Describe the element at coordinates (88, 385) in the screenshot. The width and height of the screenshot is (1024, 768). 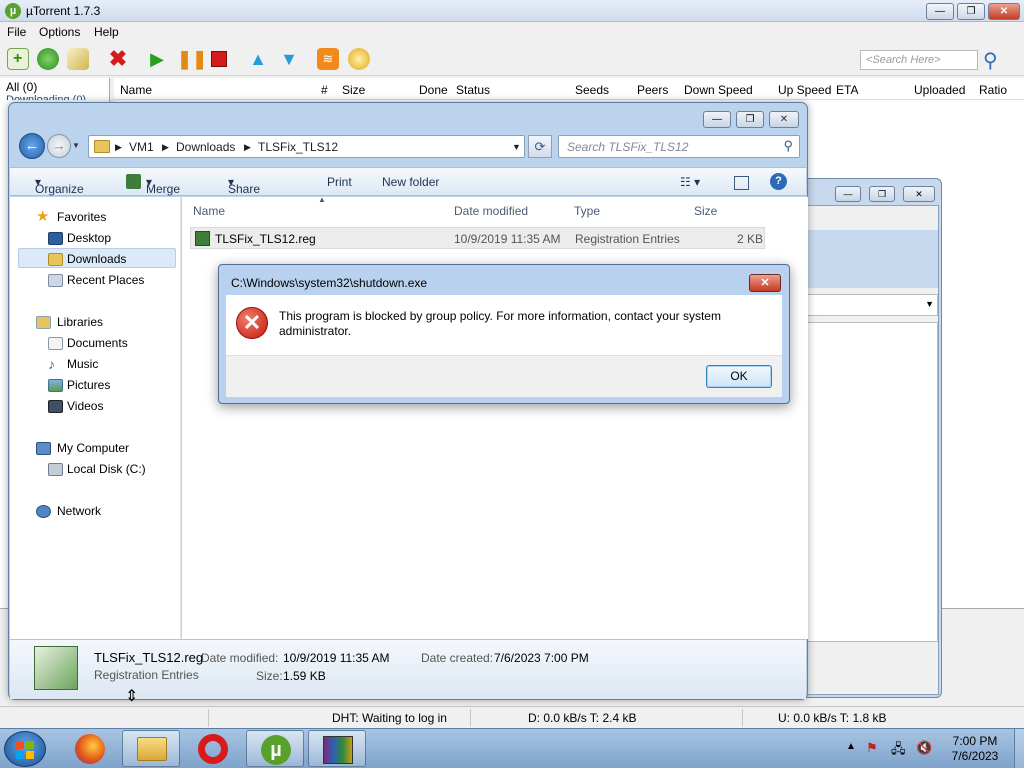
I see `nav-pictures: Pictures` at that location.